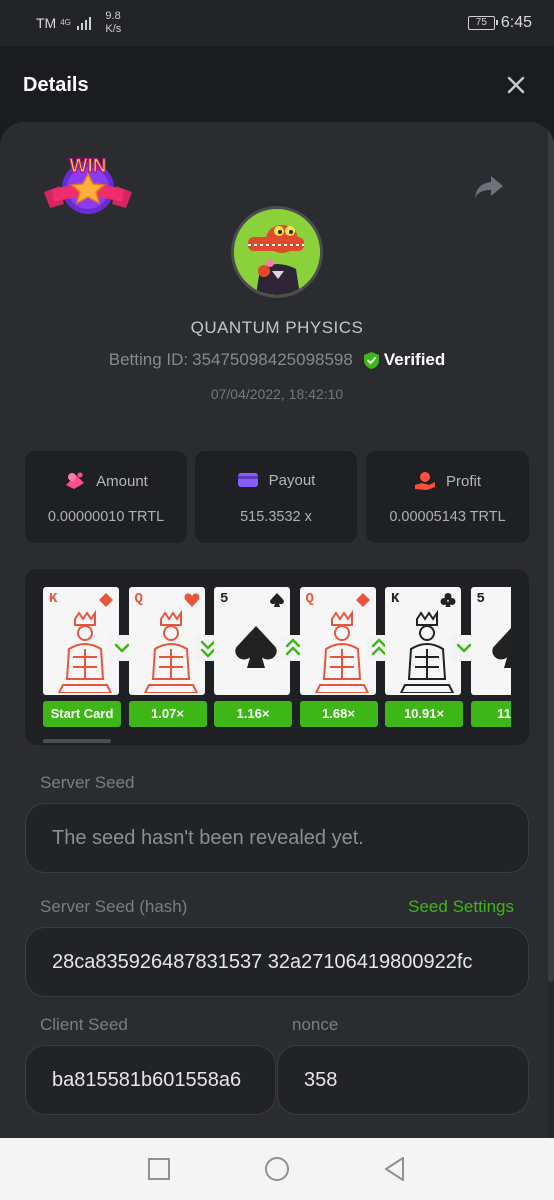  Describe the element at coordinates (321, 1079) in the screenshot. I see `nonce-value: 358` at that location.